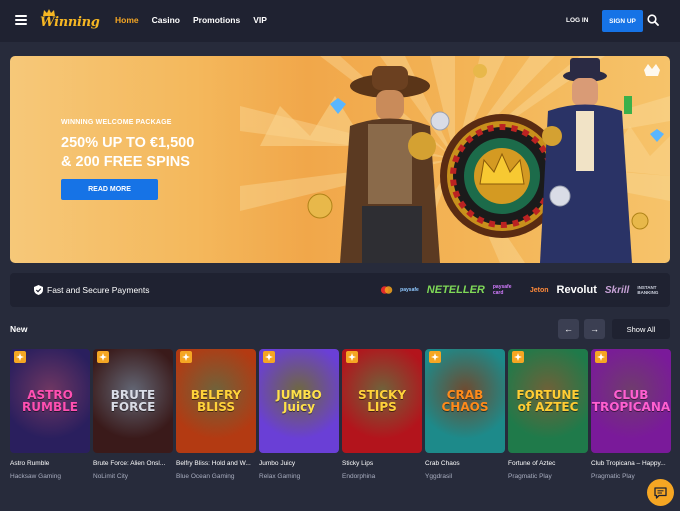 Image resolution: width=680 pixels, height=511 pixels. Describe the element at coordinates (116, 122) in the screenshot. I see `hero-eyebrow: WINNING WELCOME PACKAGE` at that location.